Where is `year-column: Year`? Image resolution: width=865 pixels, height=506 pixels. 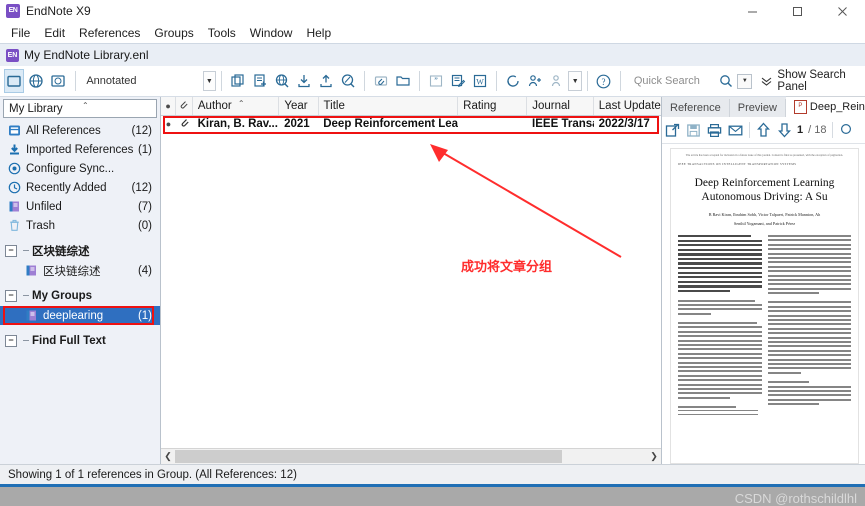
year-column: Year is located at coordinates (299, 106).